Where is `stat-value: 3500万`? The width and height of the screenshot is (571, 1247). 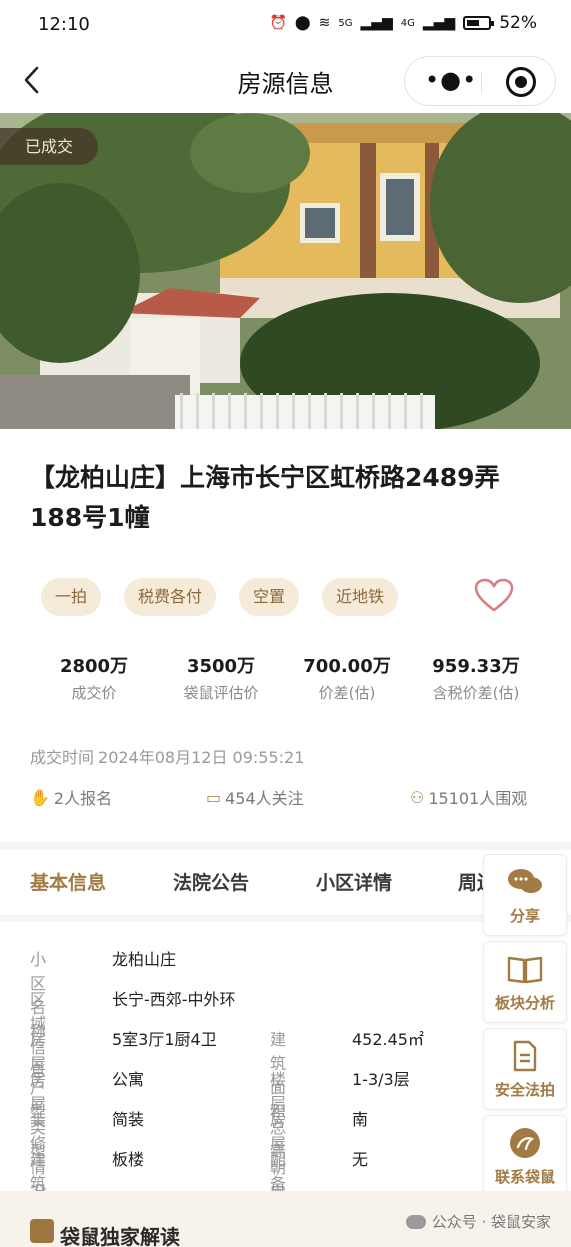 stat-value: 3500万 is located at coordinates (221, 666).